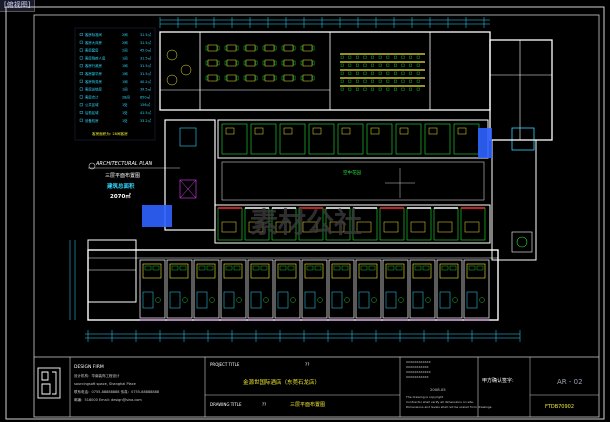 The image size is (610, 422). Describe the element at coordinates (92, 50) in the screenshot. I see `legend-row-name: 客房套房` at that location.